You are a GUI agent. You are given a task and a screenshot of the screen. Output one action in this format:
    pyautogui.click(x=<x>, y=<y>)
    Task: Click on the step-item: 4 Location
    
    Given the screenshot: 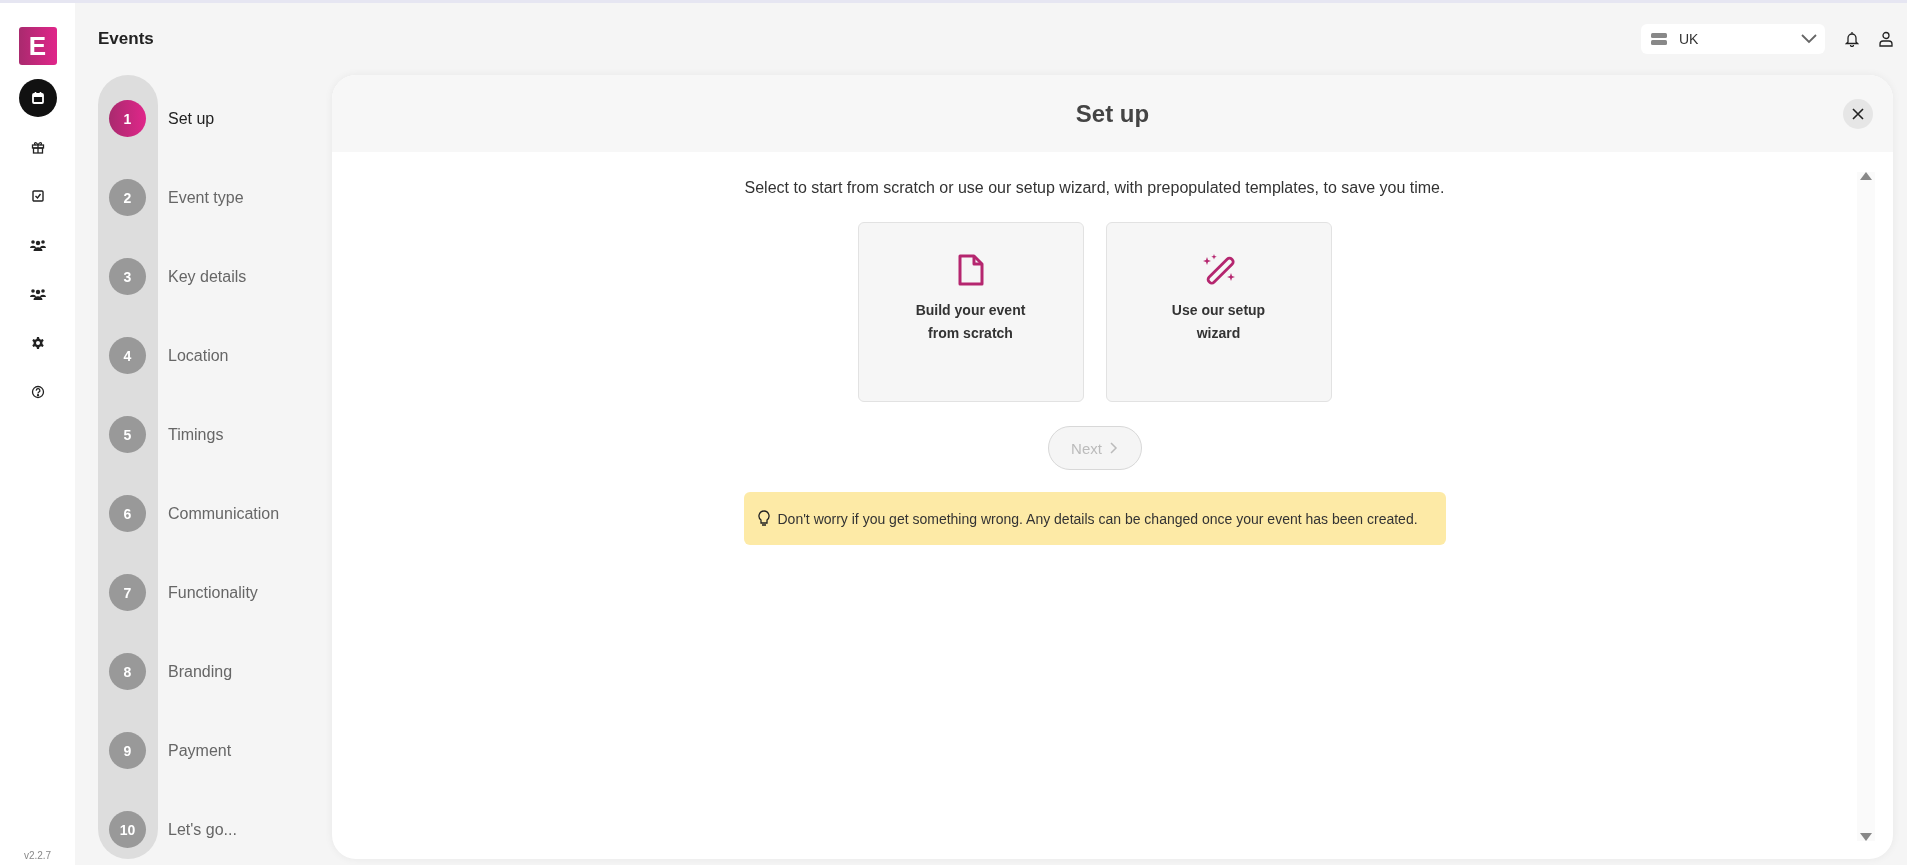 What is the action you would take?
    pyautogui.click(x=208, y=355)
    